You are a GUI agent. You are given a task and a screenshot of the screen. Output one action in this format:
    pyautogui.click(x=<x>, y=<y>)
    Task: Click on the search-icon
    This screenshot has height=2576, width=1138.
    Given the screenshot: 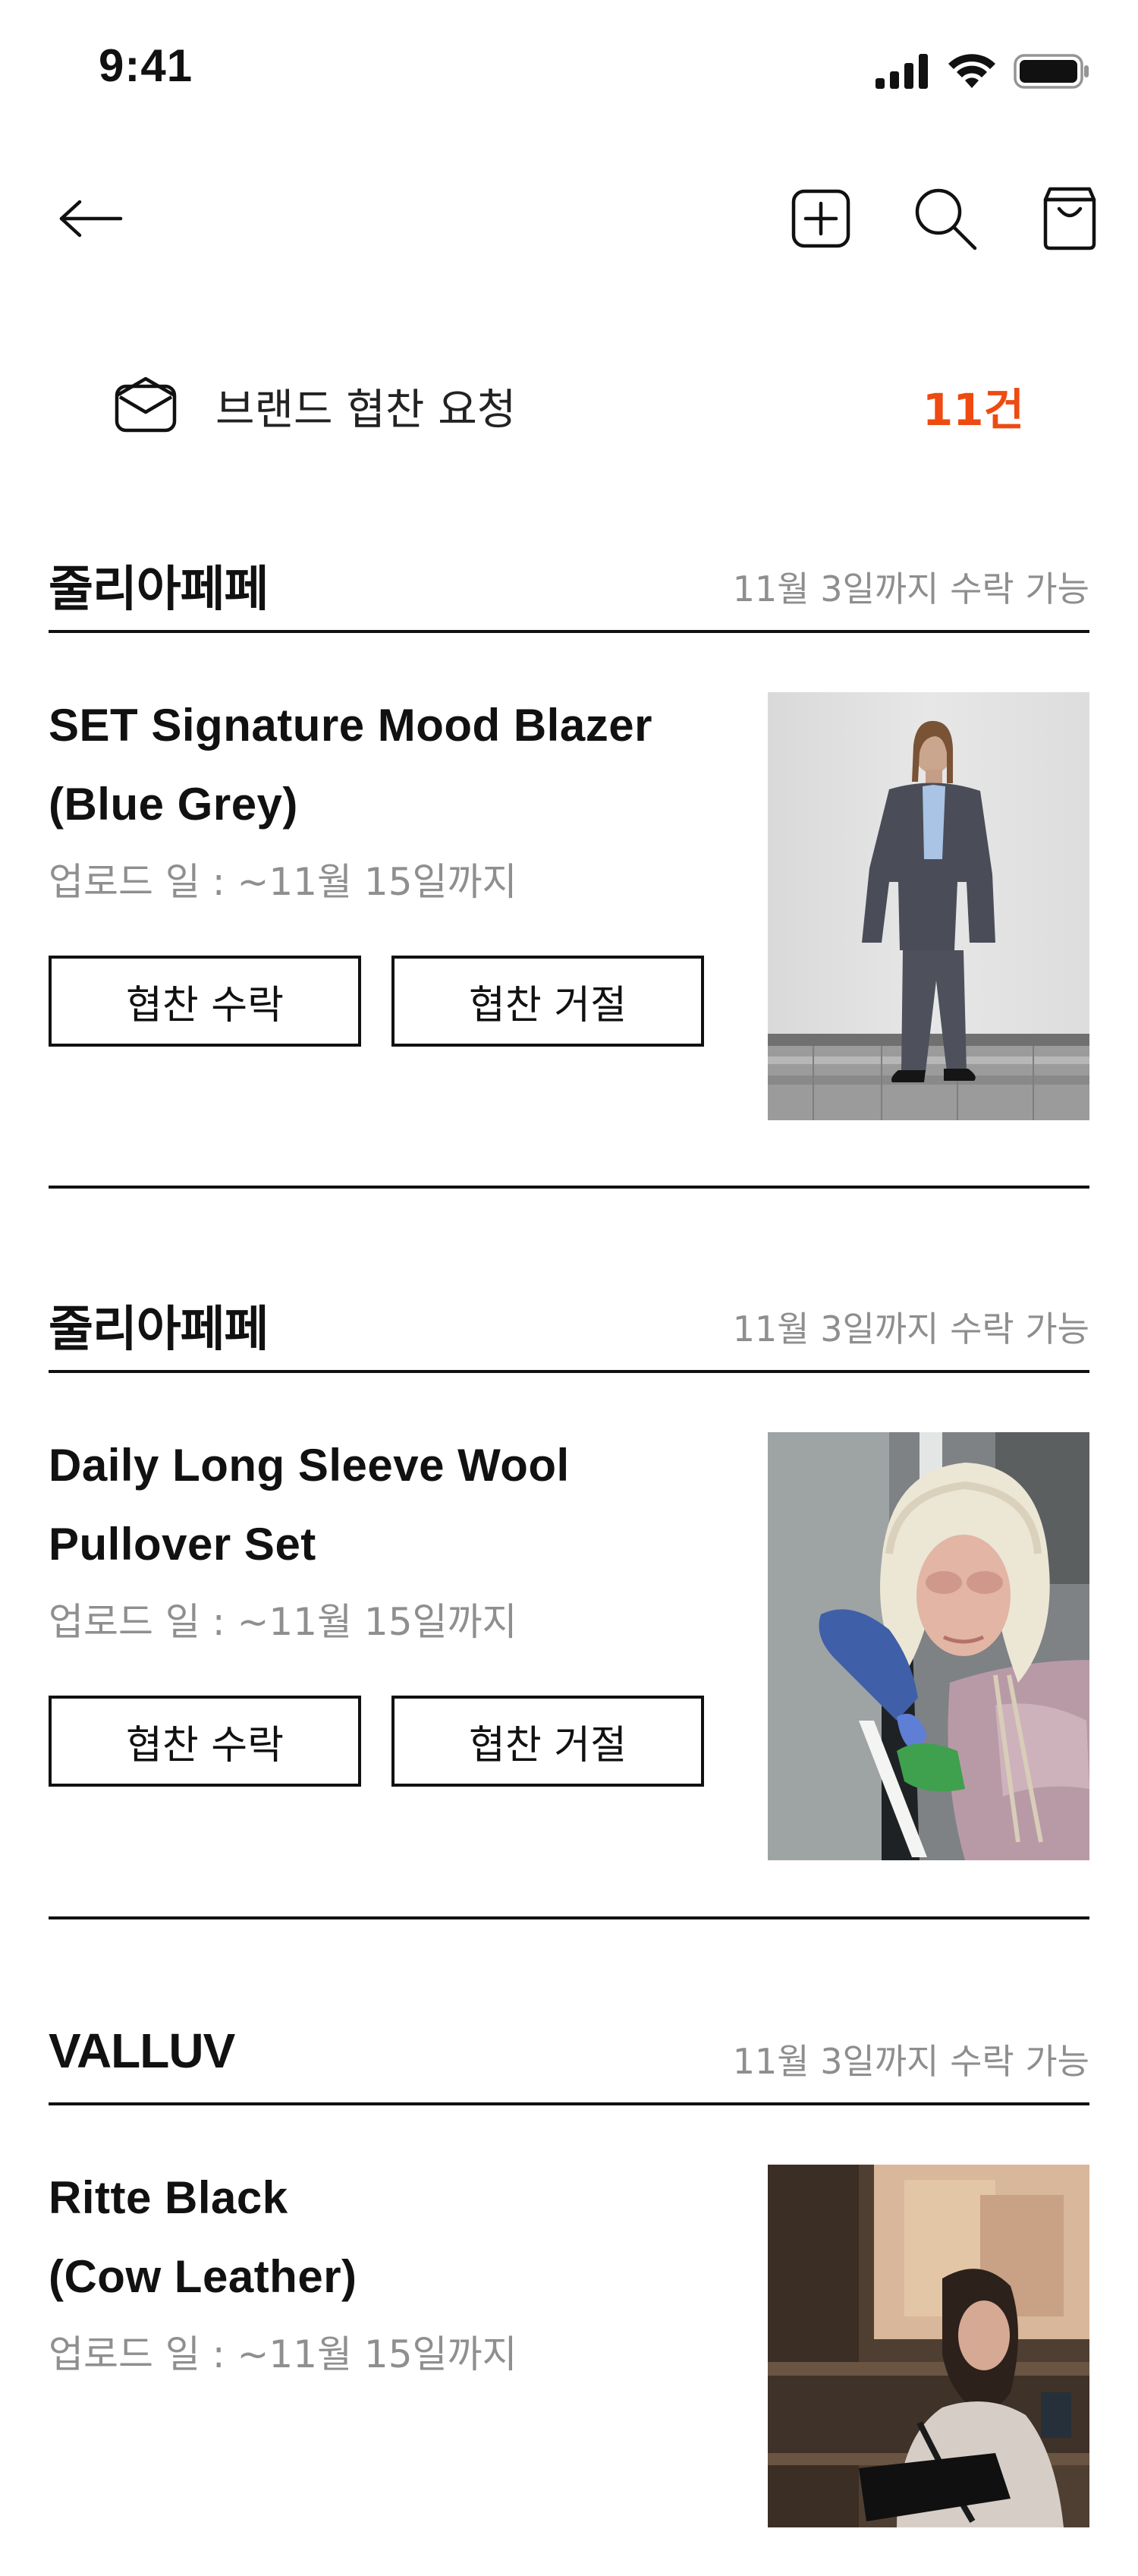 What is the action you would take?
    pyautogui.click(x=945, y=220)
    